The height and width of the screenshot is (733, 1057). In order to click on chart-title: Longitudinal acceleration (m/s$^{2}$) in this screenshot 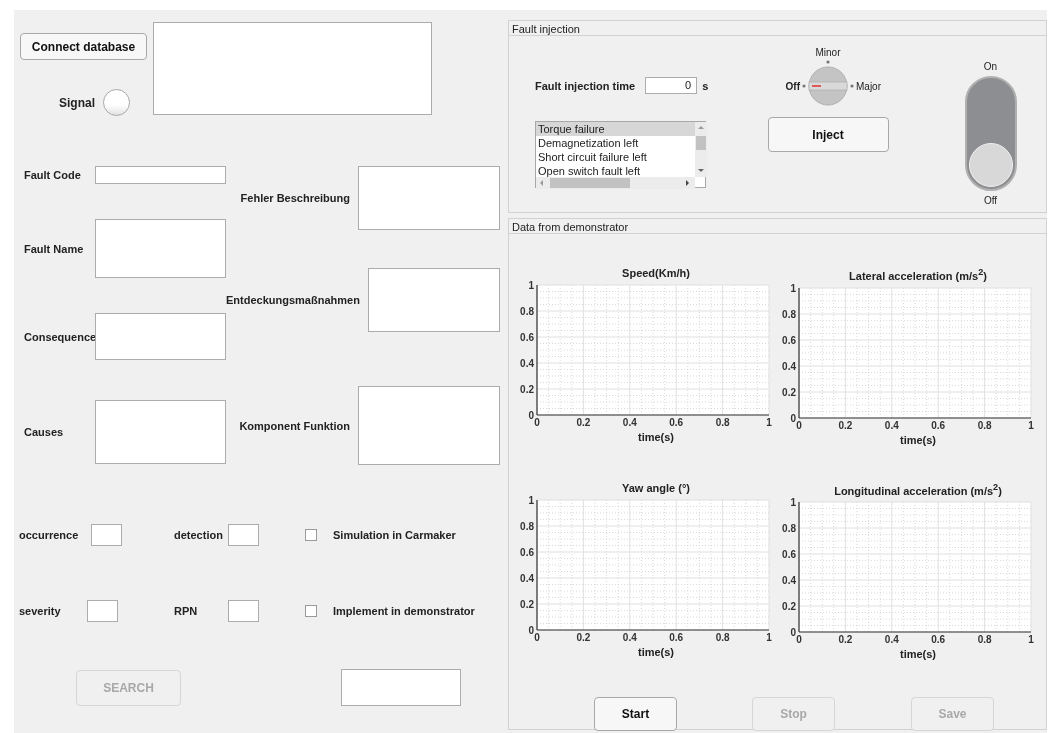, I will do `click(918, 489)`.